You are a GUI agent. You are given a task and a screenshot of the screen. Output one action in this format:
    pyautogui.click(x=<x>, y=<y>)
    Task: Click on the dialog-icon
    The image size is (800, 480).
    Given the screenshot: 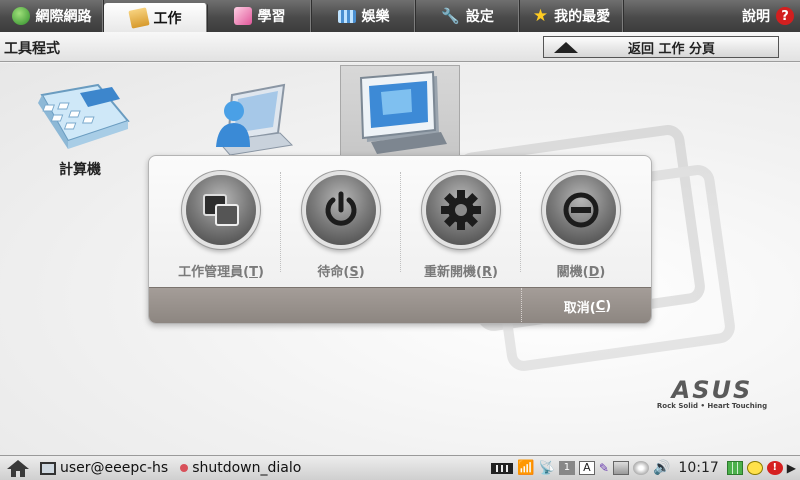 What is the action you would take?
    pyautogui.click(x=184, y=468)
    